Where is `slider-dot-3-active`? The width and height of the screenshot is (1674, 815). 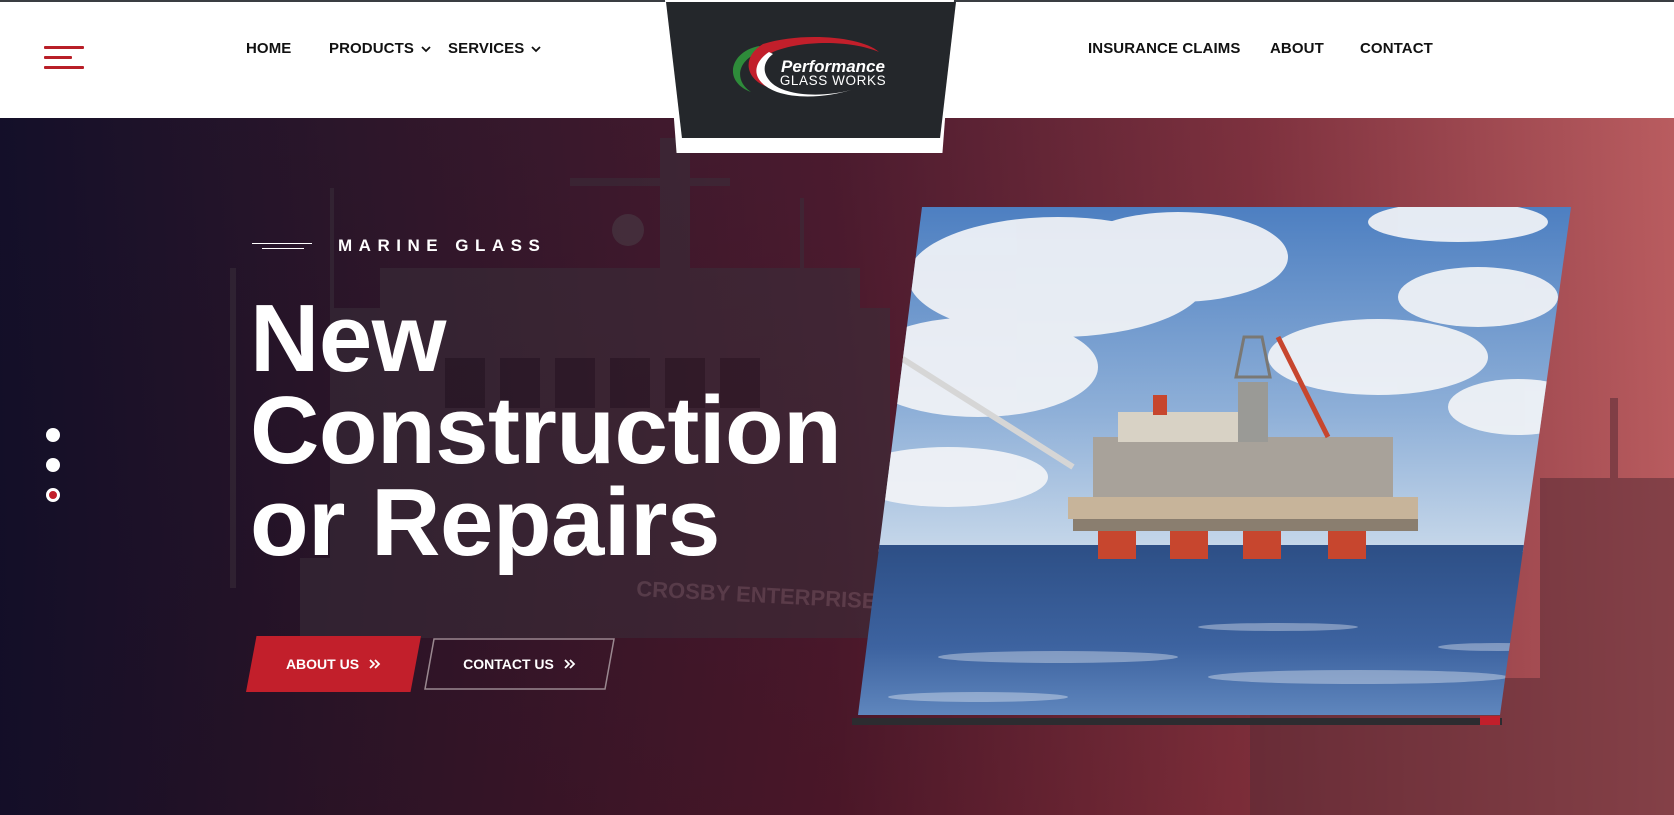 slider-dot-3-active is located at coordinates (53, 495).